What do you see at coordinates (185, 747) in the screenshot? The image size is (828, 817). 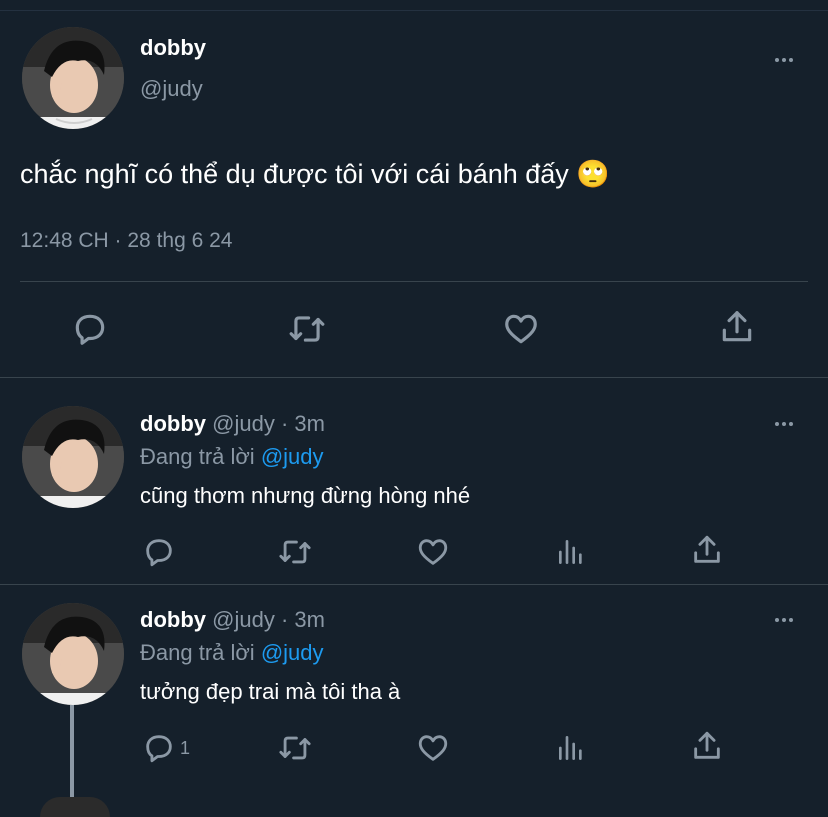 I see `reply-count: 1` at bounding box center [185, 747].